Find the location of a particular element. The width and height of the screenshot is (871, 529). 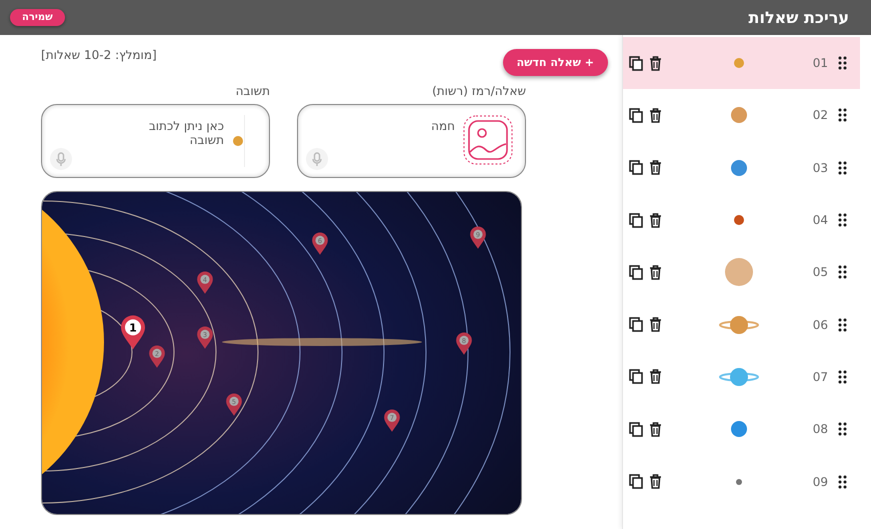

question-list-item: 06 is located at coordinates (741, 324).